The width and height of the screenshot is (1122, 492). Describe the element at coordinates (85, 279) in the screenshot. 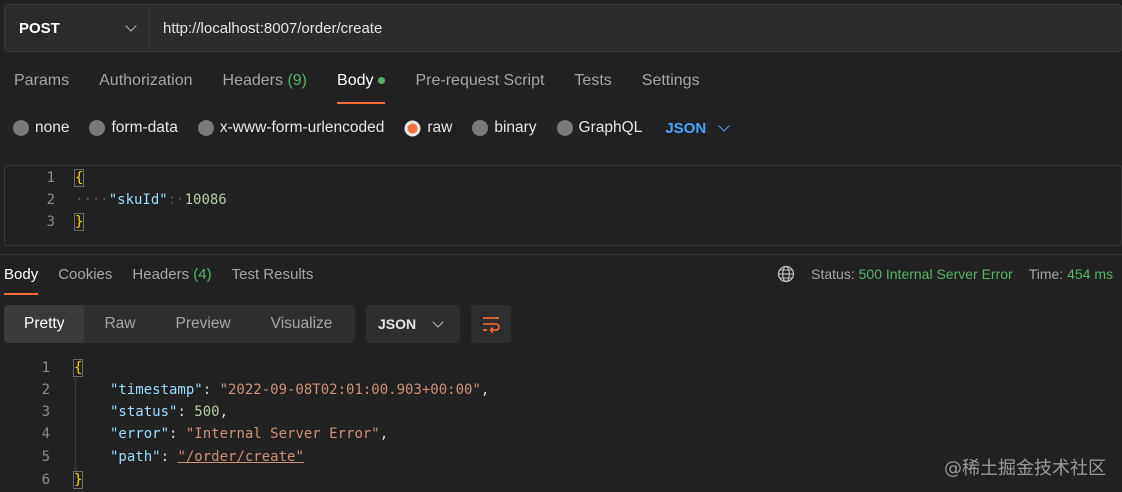

I see `response-tab-cookies: Cookies` at that location.